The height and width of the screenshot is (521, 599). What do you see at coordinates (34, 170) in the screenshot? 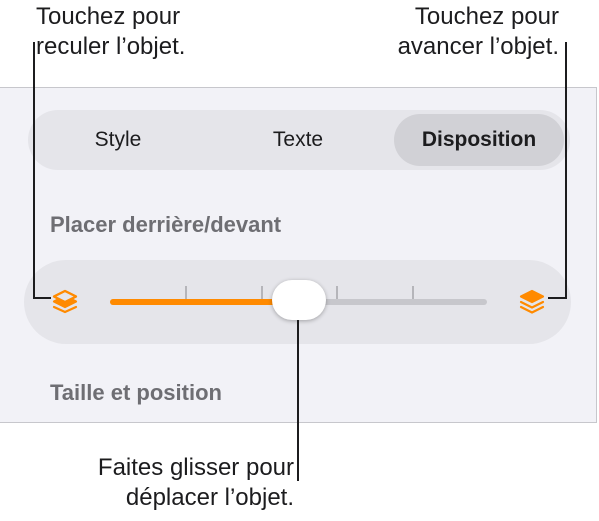
I see `leader-line-left` at bounding box center [34, 170].